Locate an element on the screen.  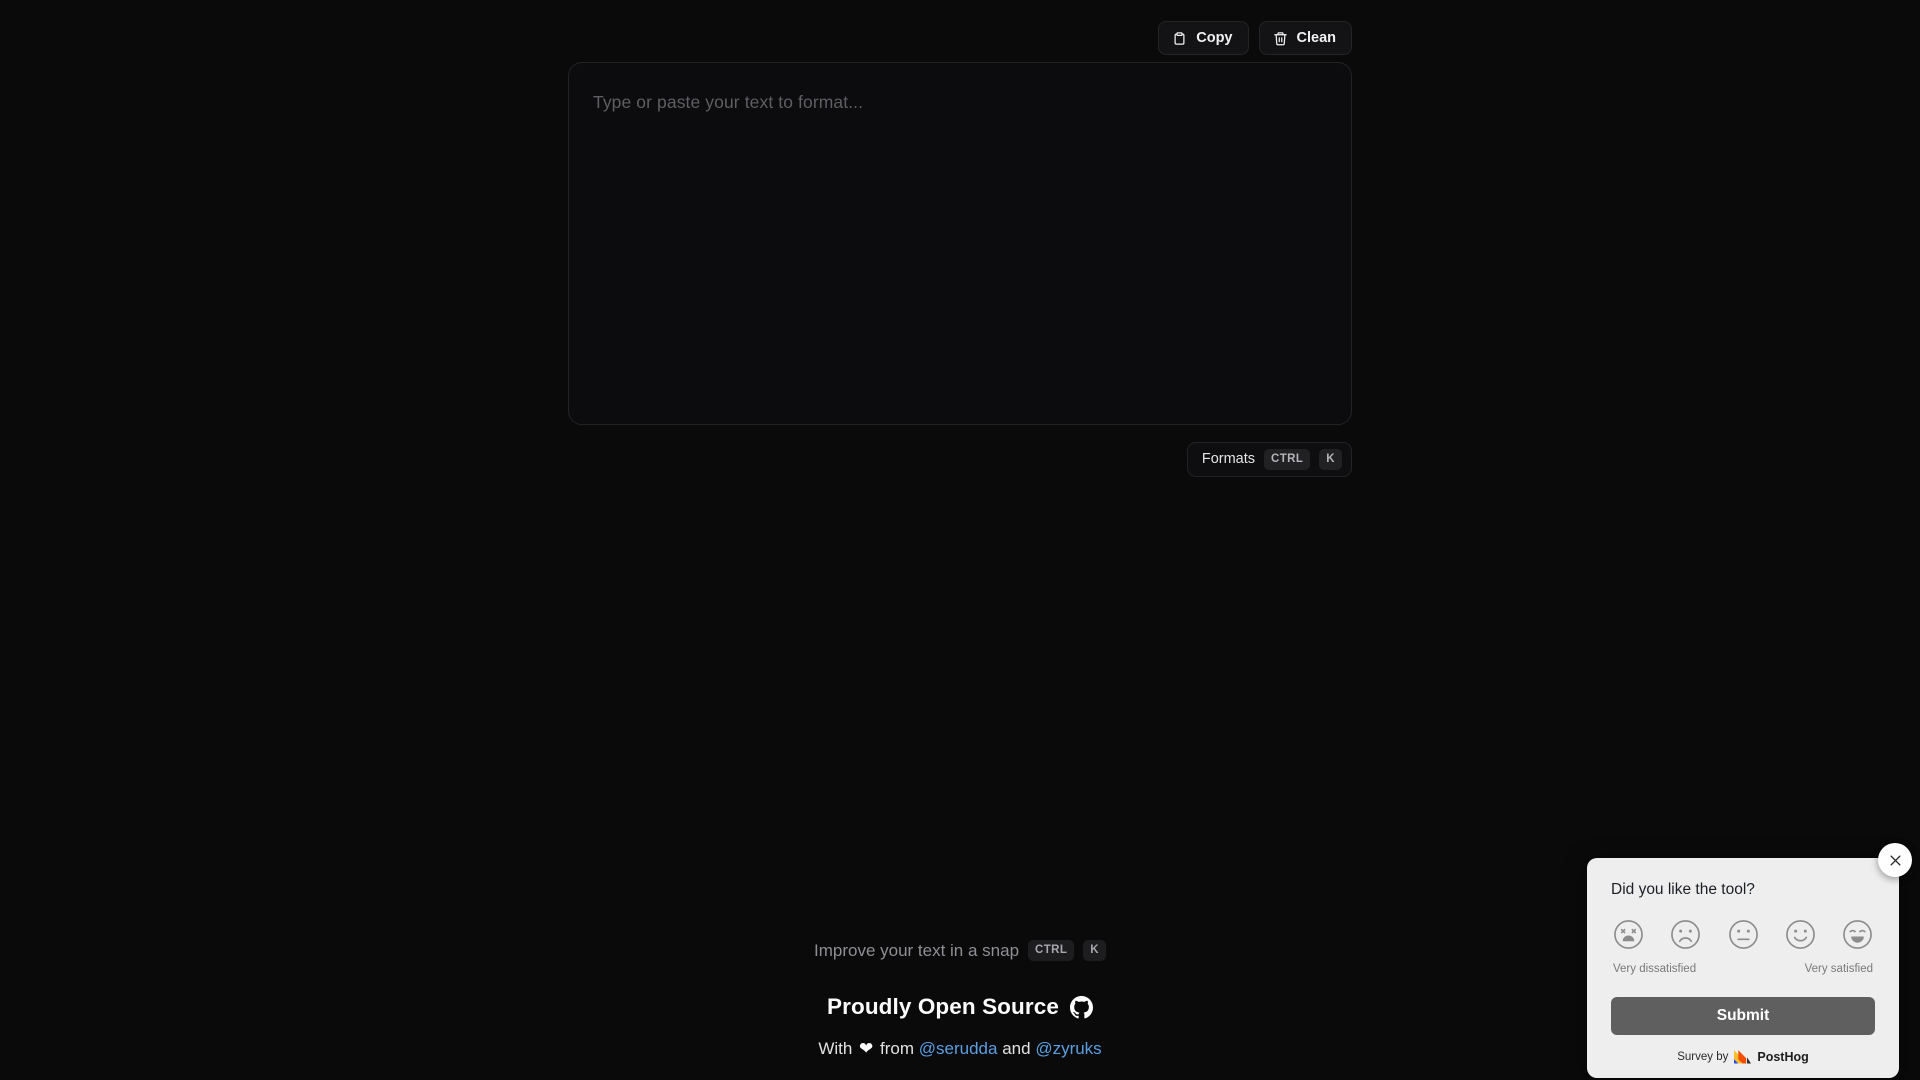
survey-close-button is located at coordinates (1895, 860).